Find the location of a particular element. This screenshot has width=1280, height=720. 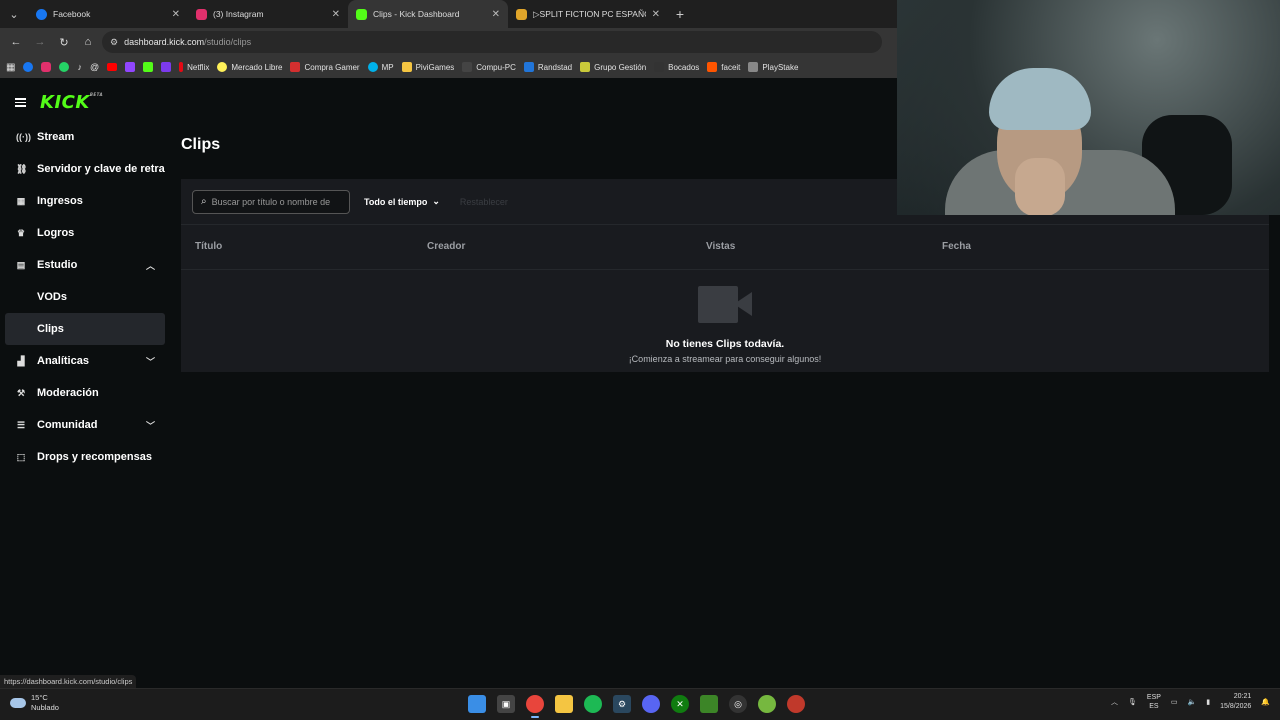

store-icon: ▣ is located at coordinates (506, 704).